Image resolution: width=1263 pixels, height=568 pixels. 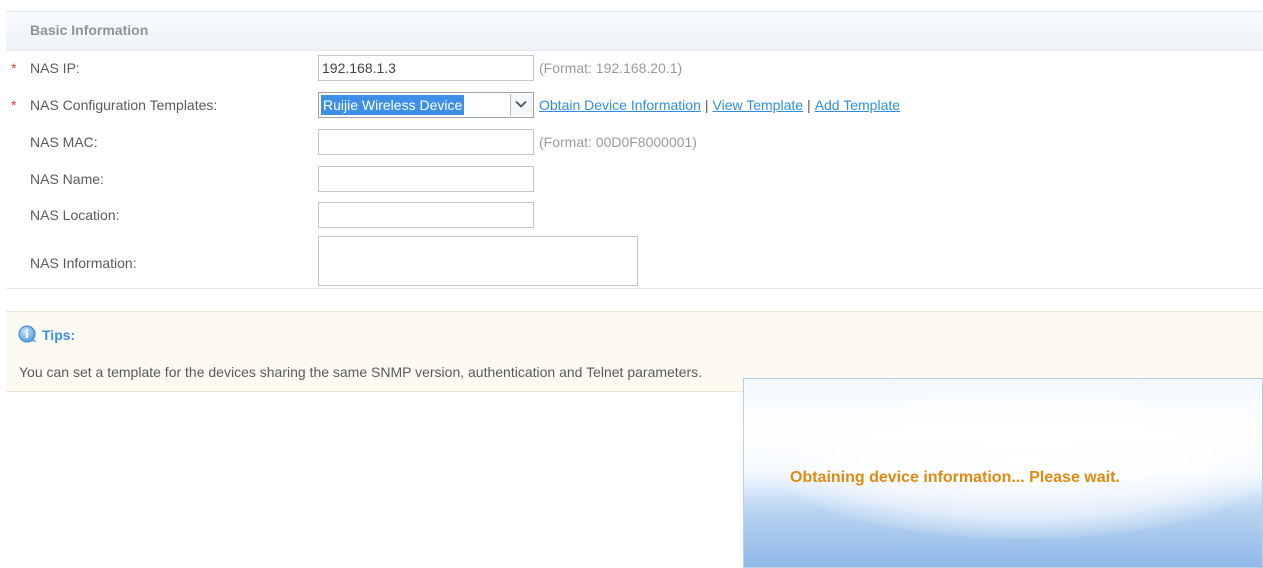 I want to click on dropdown-arrow, so click(x=521, y=105).